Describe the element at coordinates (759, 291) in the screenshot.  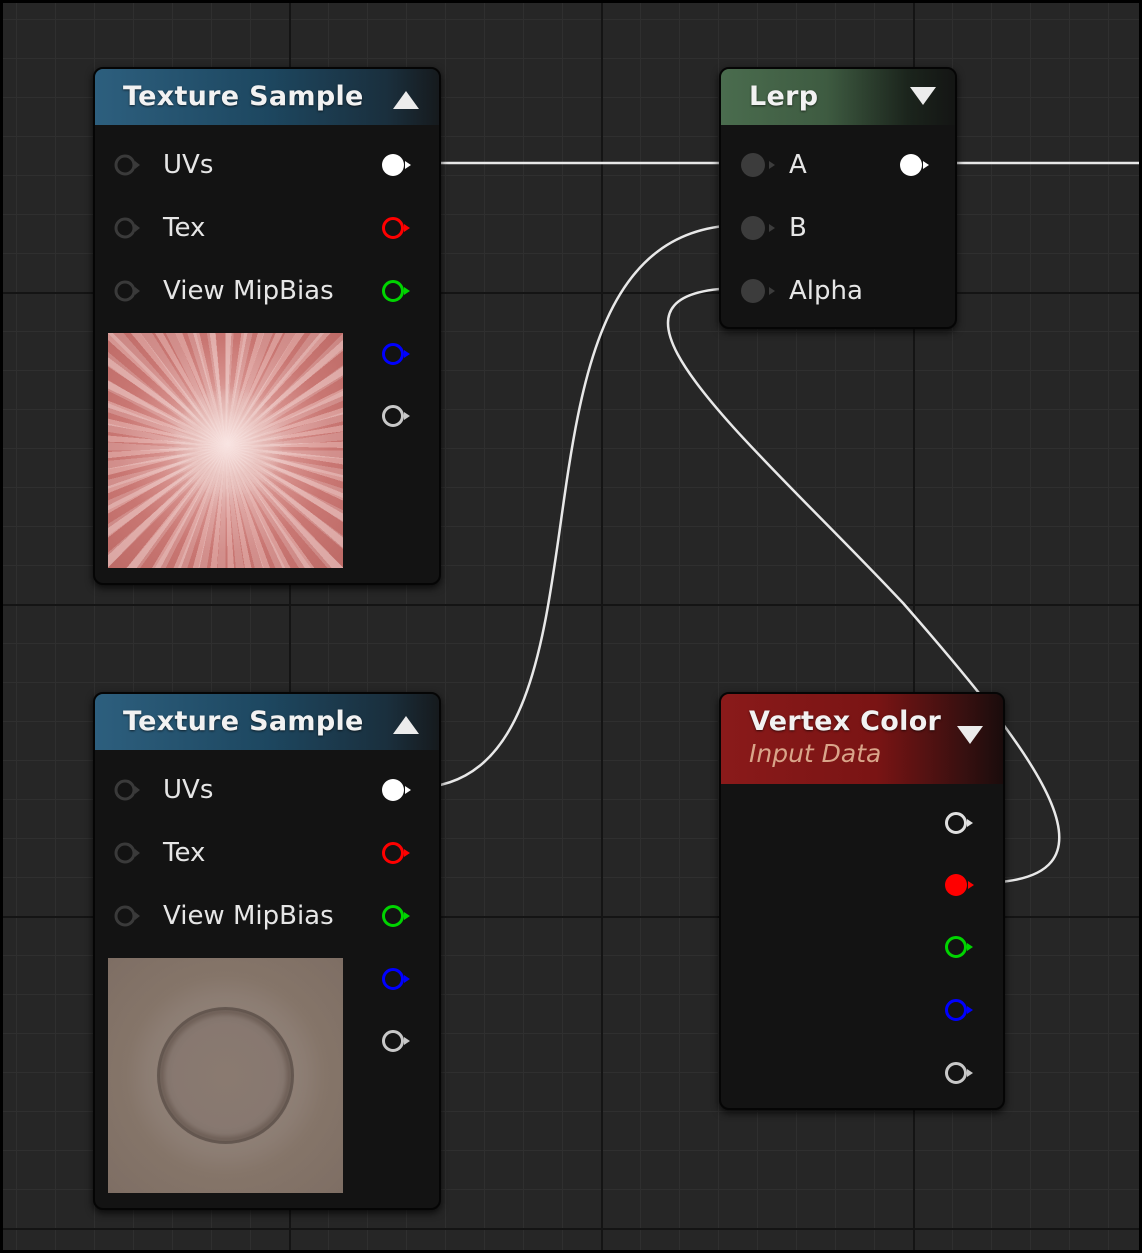
I see `input-pin-alpha` at that location.